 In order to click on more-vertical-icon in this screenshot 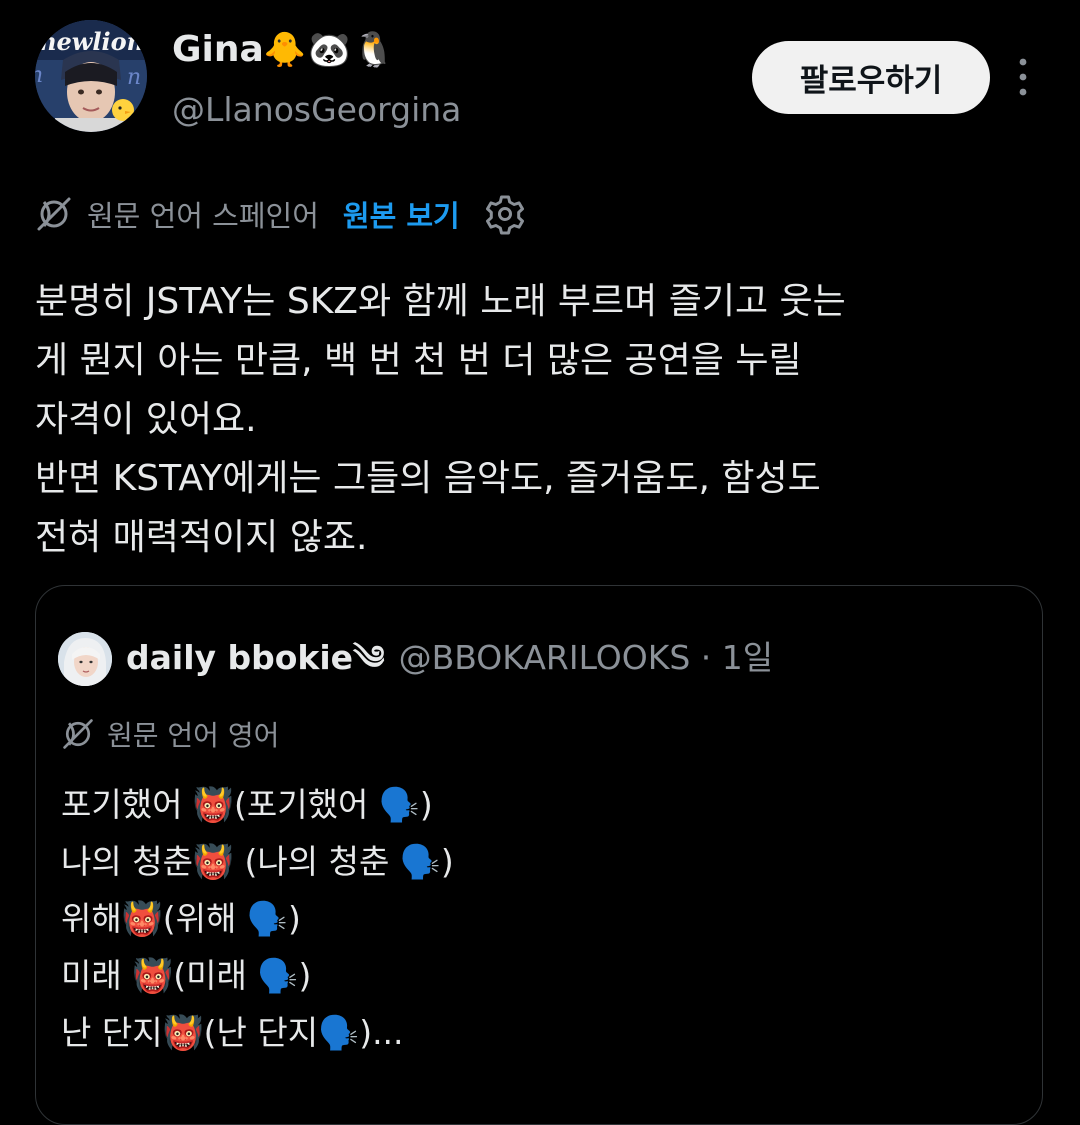, I will do `click(1023, 77)`.